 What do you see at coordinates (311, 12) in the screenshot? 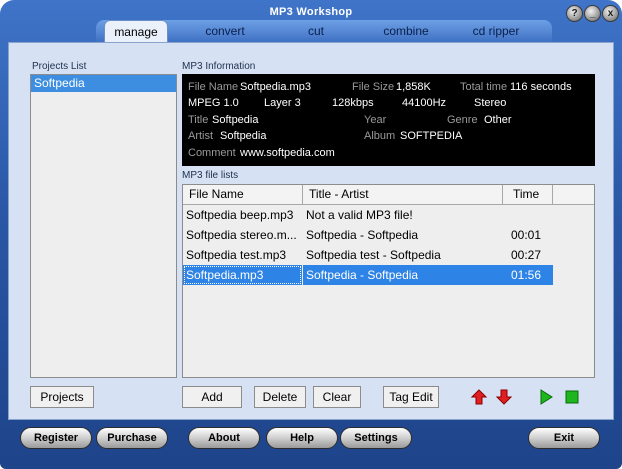
I see `window-title: MP3 Workshop` at bounding box center [311, 12].